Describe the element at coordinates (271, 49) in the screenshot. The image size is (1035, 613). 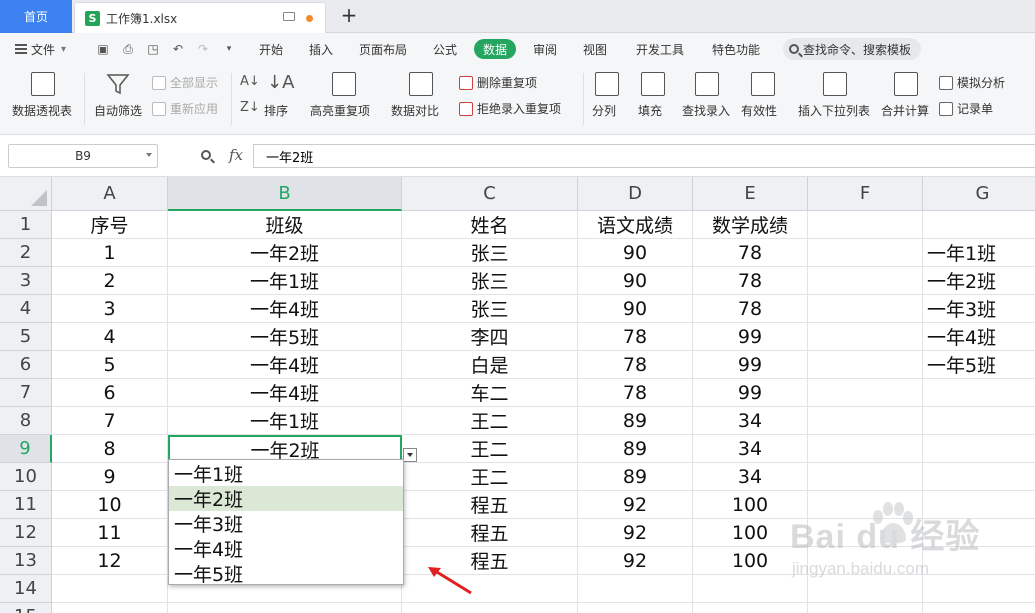
I see `menu-start: 开始` at that location.